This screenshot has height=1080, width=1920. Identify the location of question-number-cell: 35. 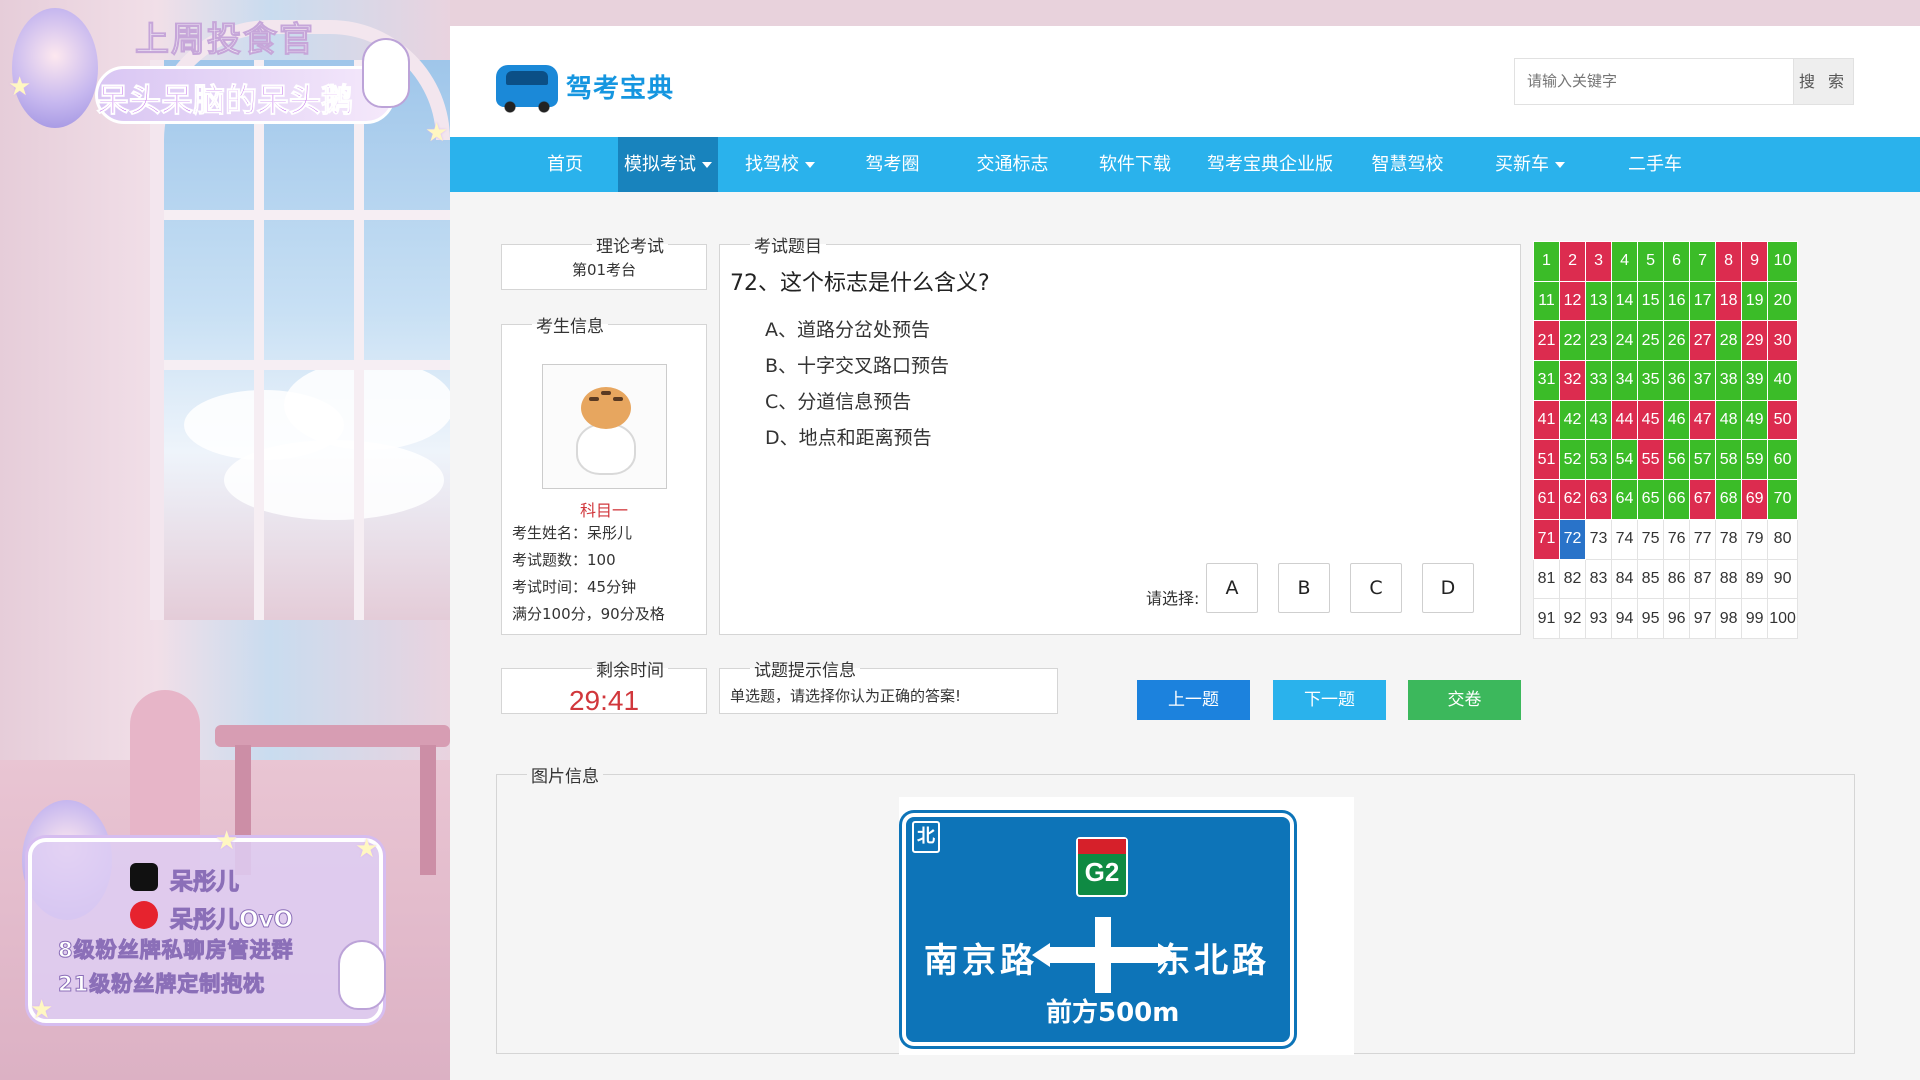
(1651, 380).